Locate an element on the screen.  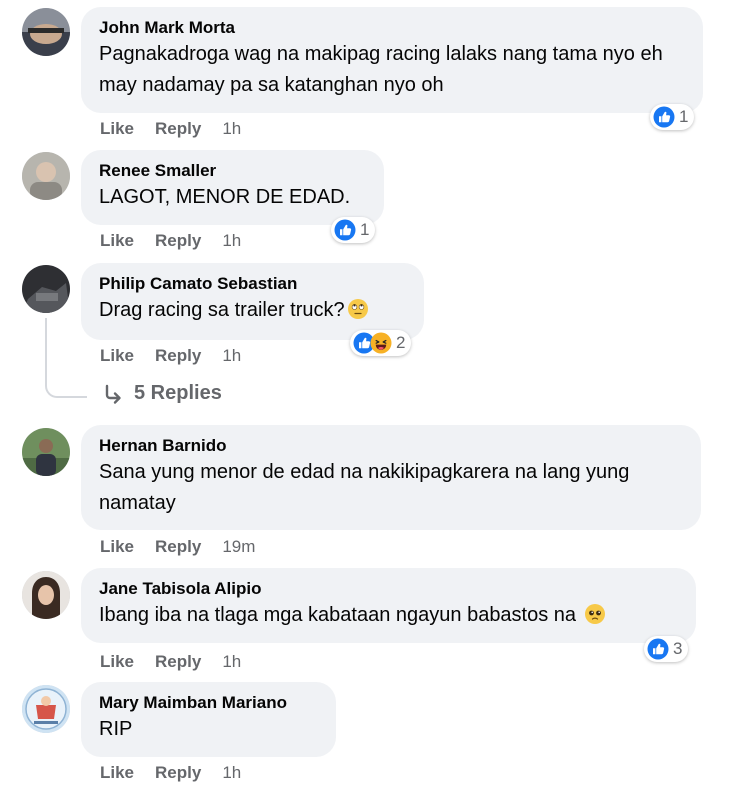
comment-author: Mary Maimban Mariano is located at coordinates (208, 703).